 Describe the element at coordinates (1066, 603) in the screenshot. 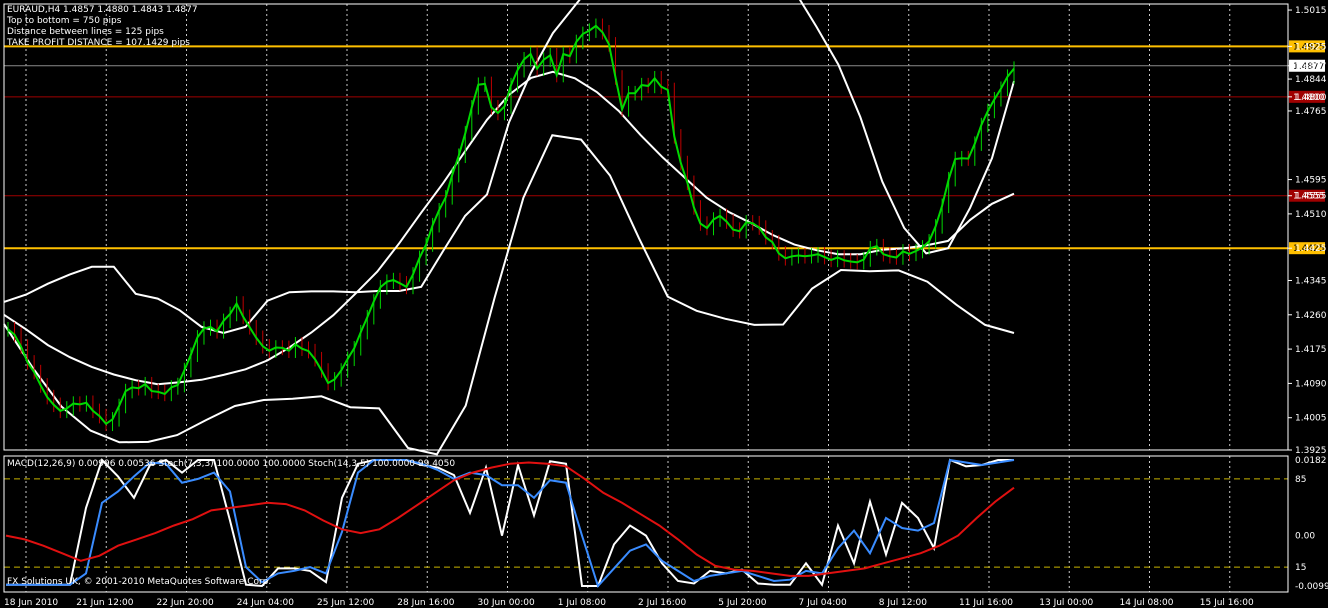

I see `x-tick-label: 13 Jul 00:00` at that location.